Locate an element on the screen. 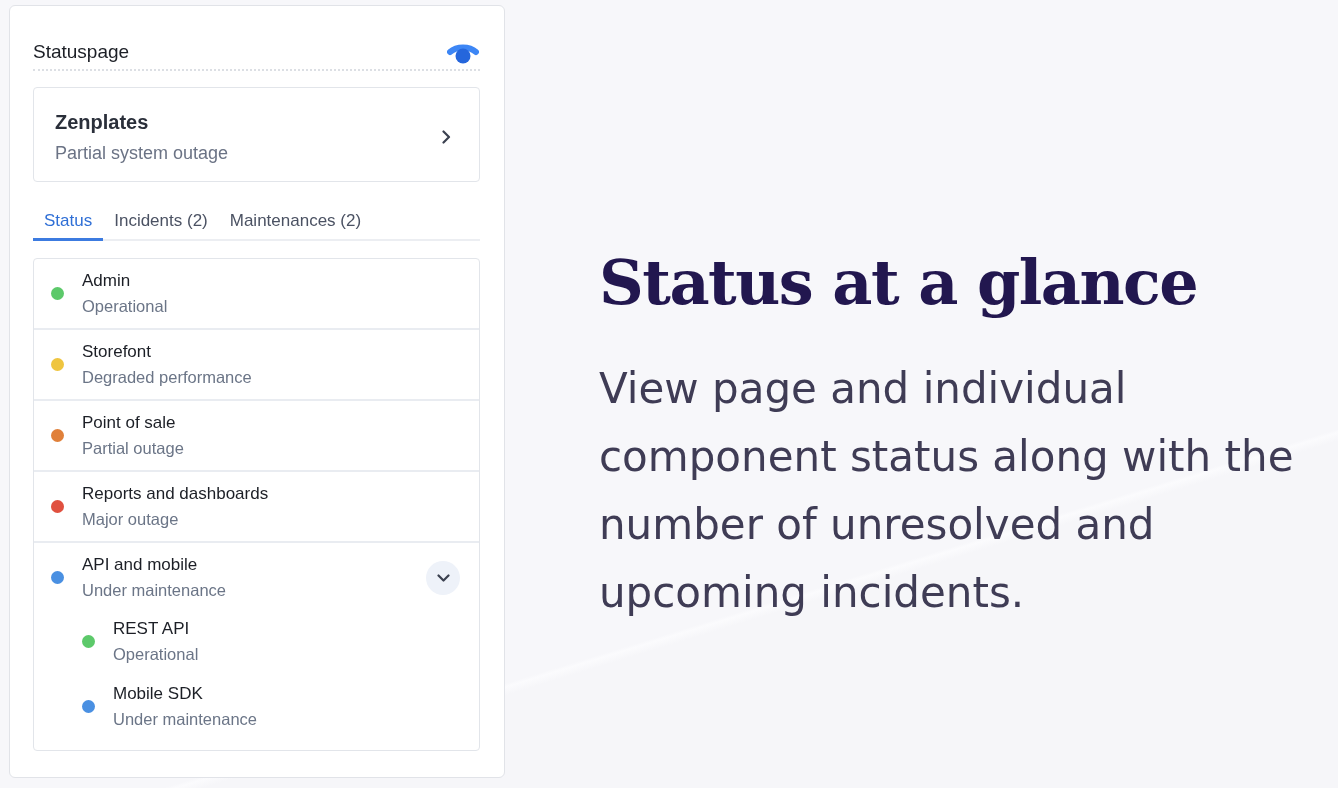  chevron-icon is located at coordinates (443, 577).